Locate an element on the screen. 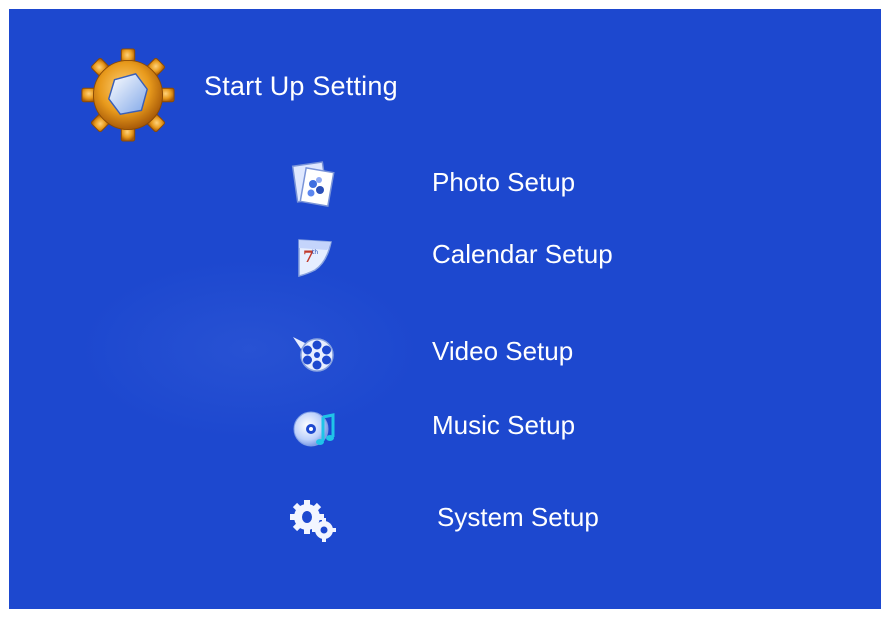 This screenshot has width=895, height=619. system-gears-icon is located at coordinates (313, 521).